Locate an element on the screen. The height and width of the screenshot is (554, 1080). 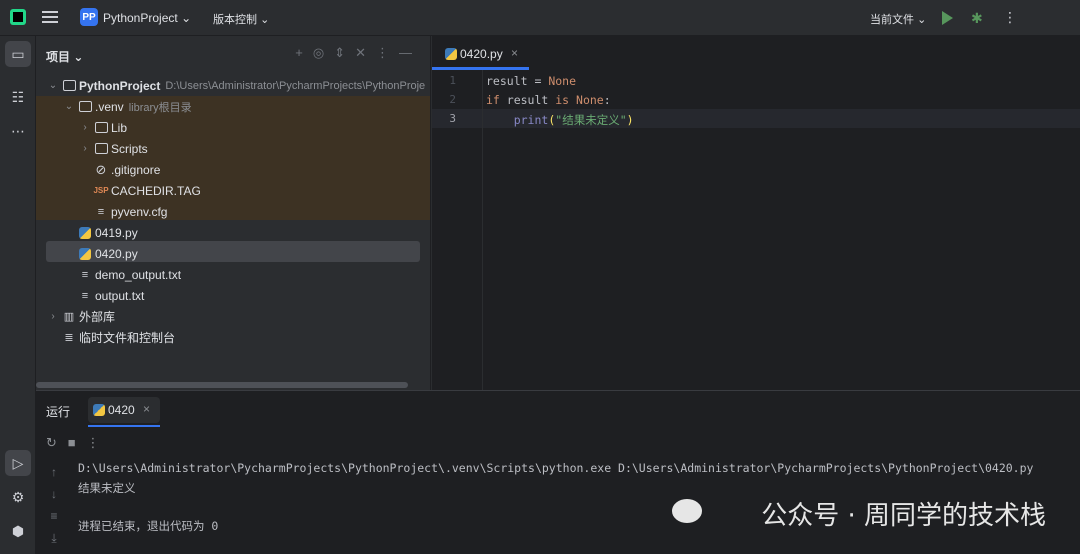
tree-item-external-libs: › ▥ 外部库 is located at coordinates (238, 316).